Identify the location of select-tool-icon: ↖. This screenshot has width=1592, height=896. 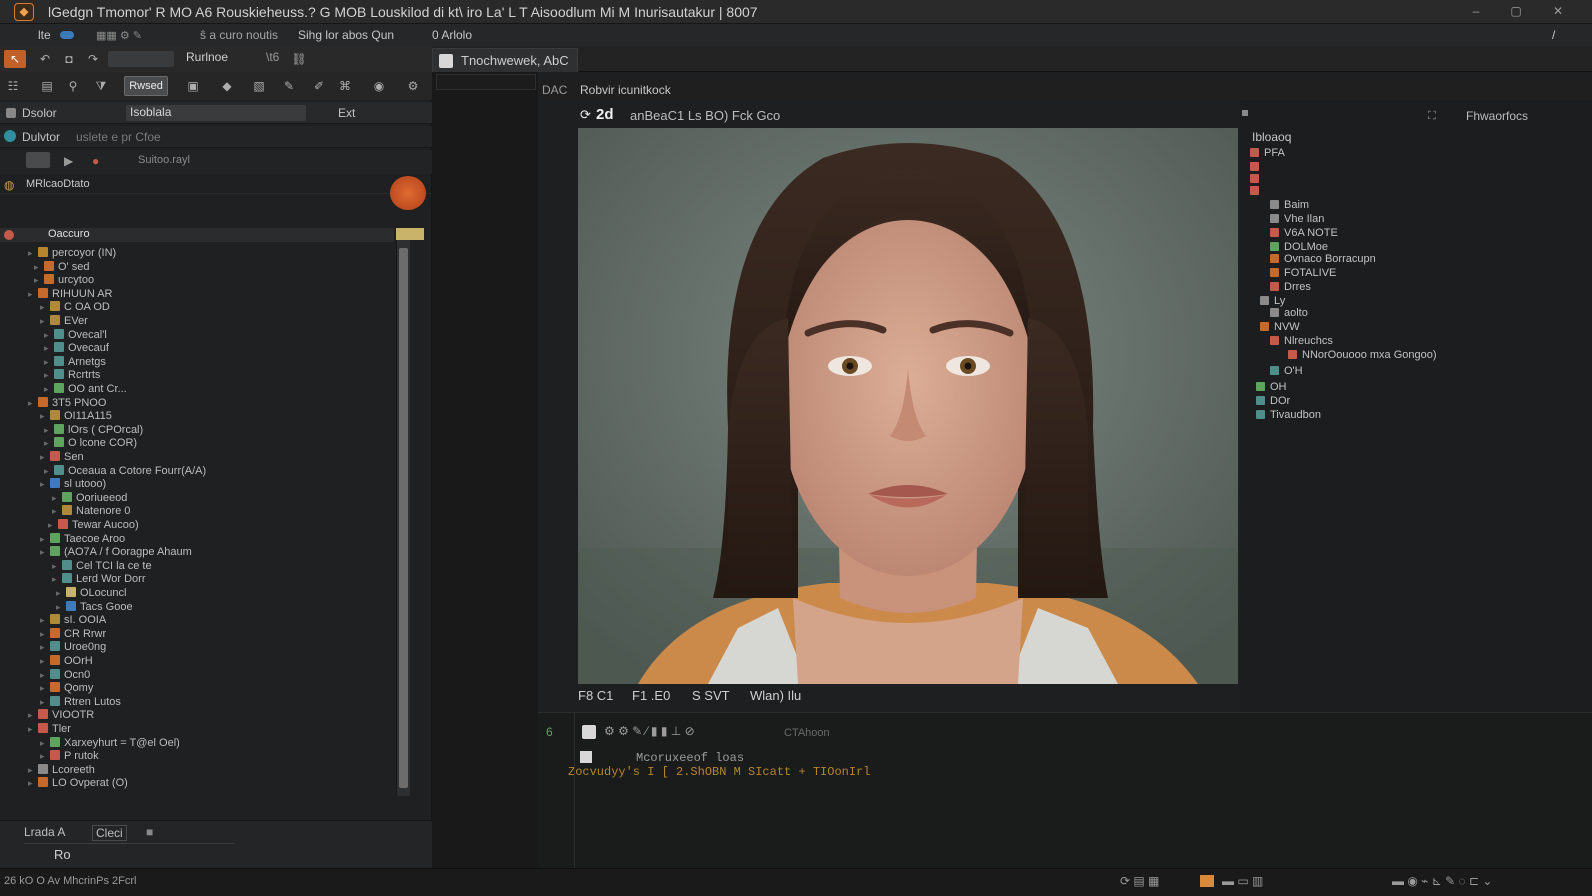
(15, 59).